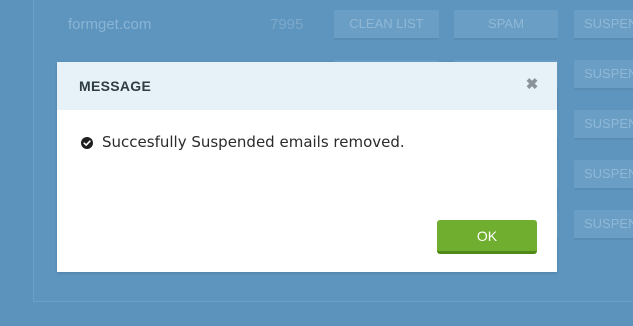 This screenshot has width=633, height=326. Describe the element at coordinates (253, 142) in the screenshot. I see `dialog-message: Succesfully Suspended emails removed.` at that location.